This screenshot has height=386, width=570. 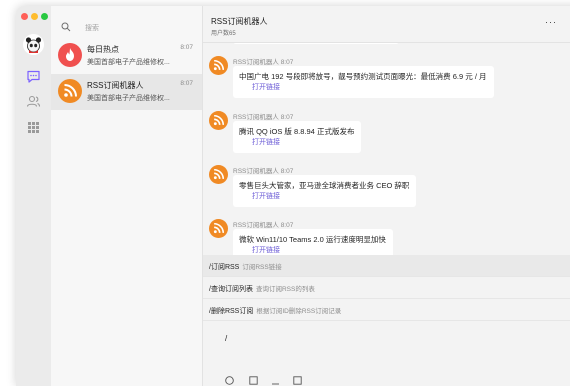 I want to click on command-desc: 订阅RSS链接, so click(x=262, y=267).